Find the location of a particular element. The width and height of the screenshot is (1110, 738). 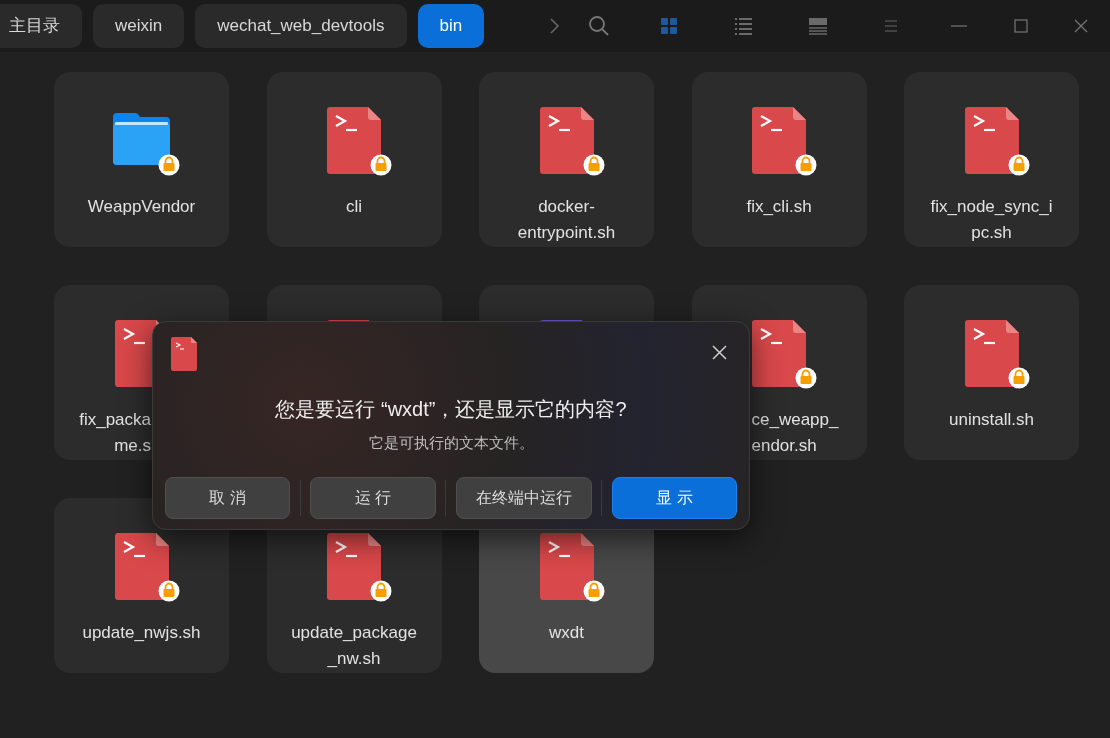

file-tile: fix_node_sync_i pc.sh is located at coordinates (991, 159).